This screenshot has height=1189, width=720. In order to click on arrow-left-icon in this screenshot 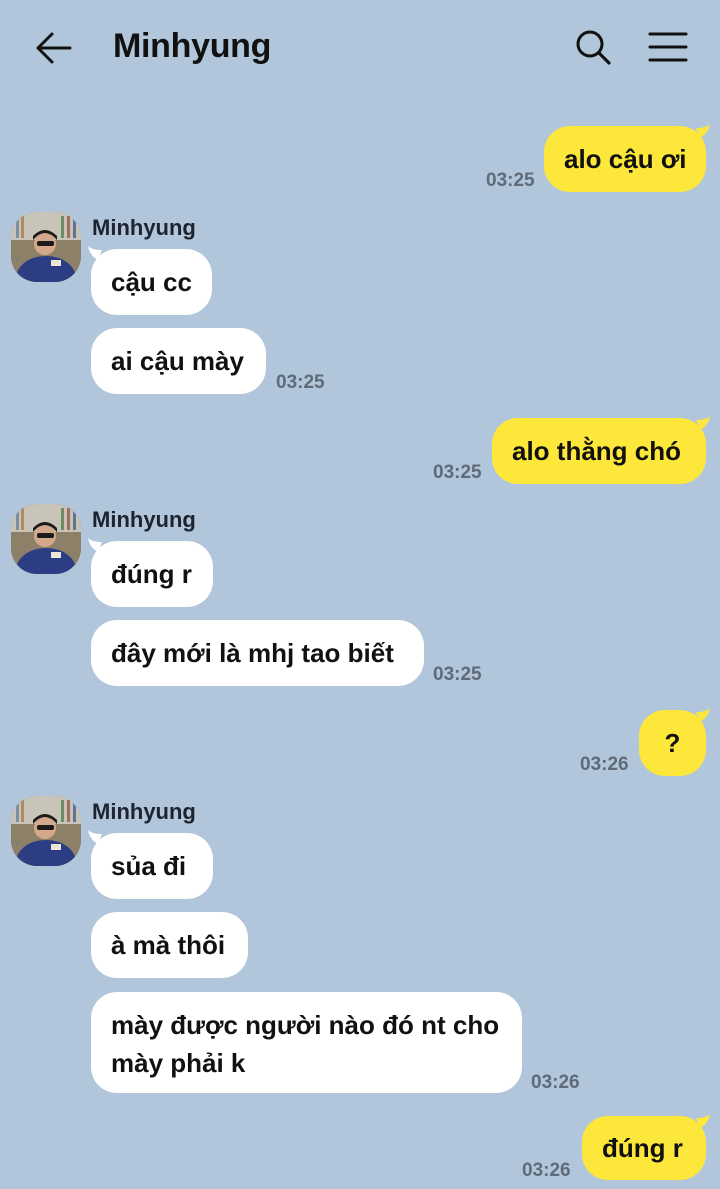, I will do `click(54, 48)`.